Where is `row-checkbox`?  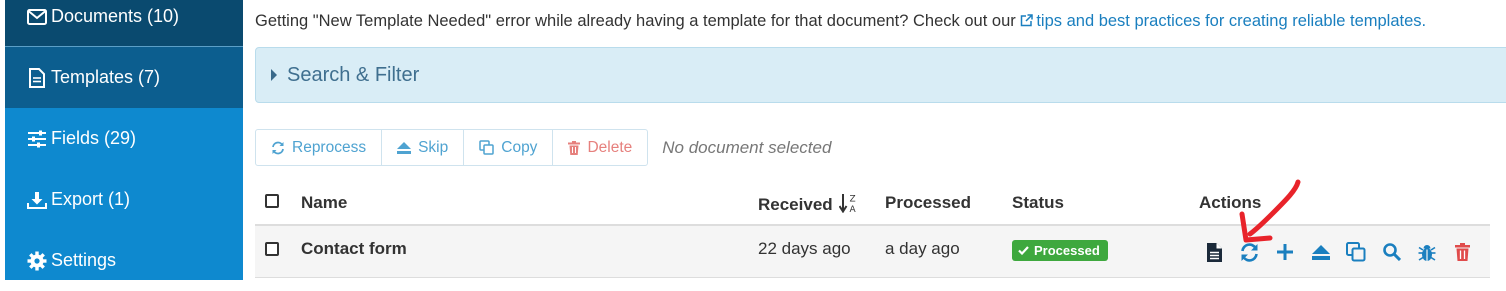 row-checkbox is located at coordinates (272, 249).